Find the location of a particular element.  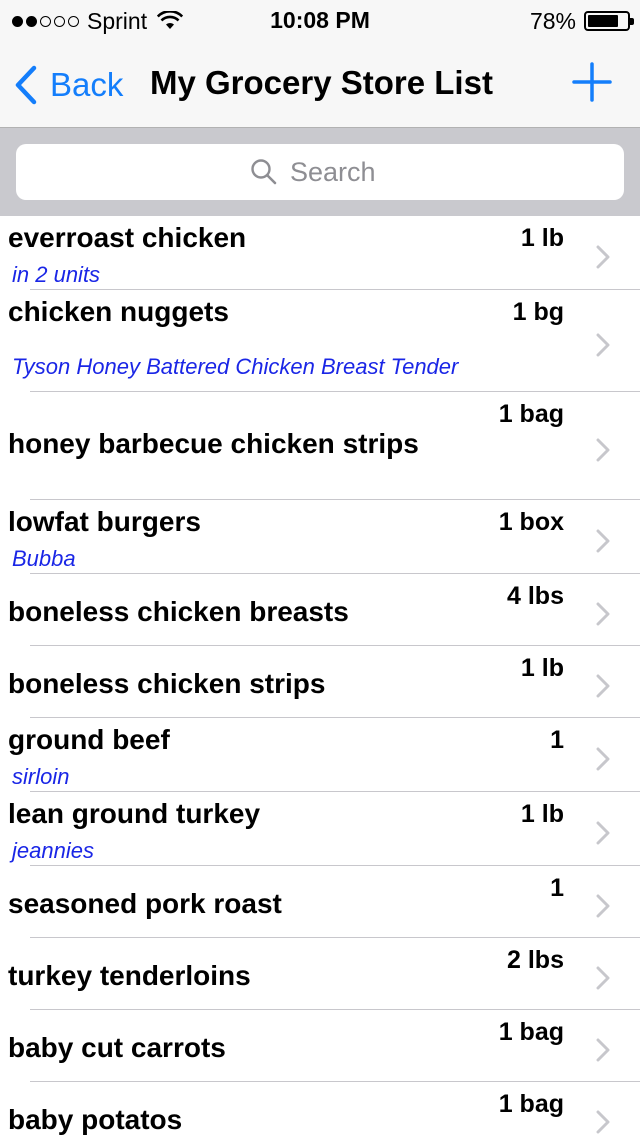

item-quantity: 1 bg is located at coordinates (538, 312).